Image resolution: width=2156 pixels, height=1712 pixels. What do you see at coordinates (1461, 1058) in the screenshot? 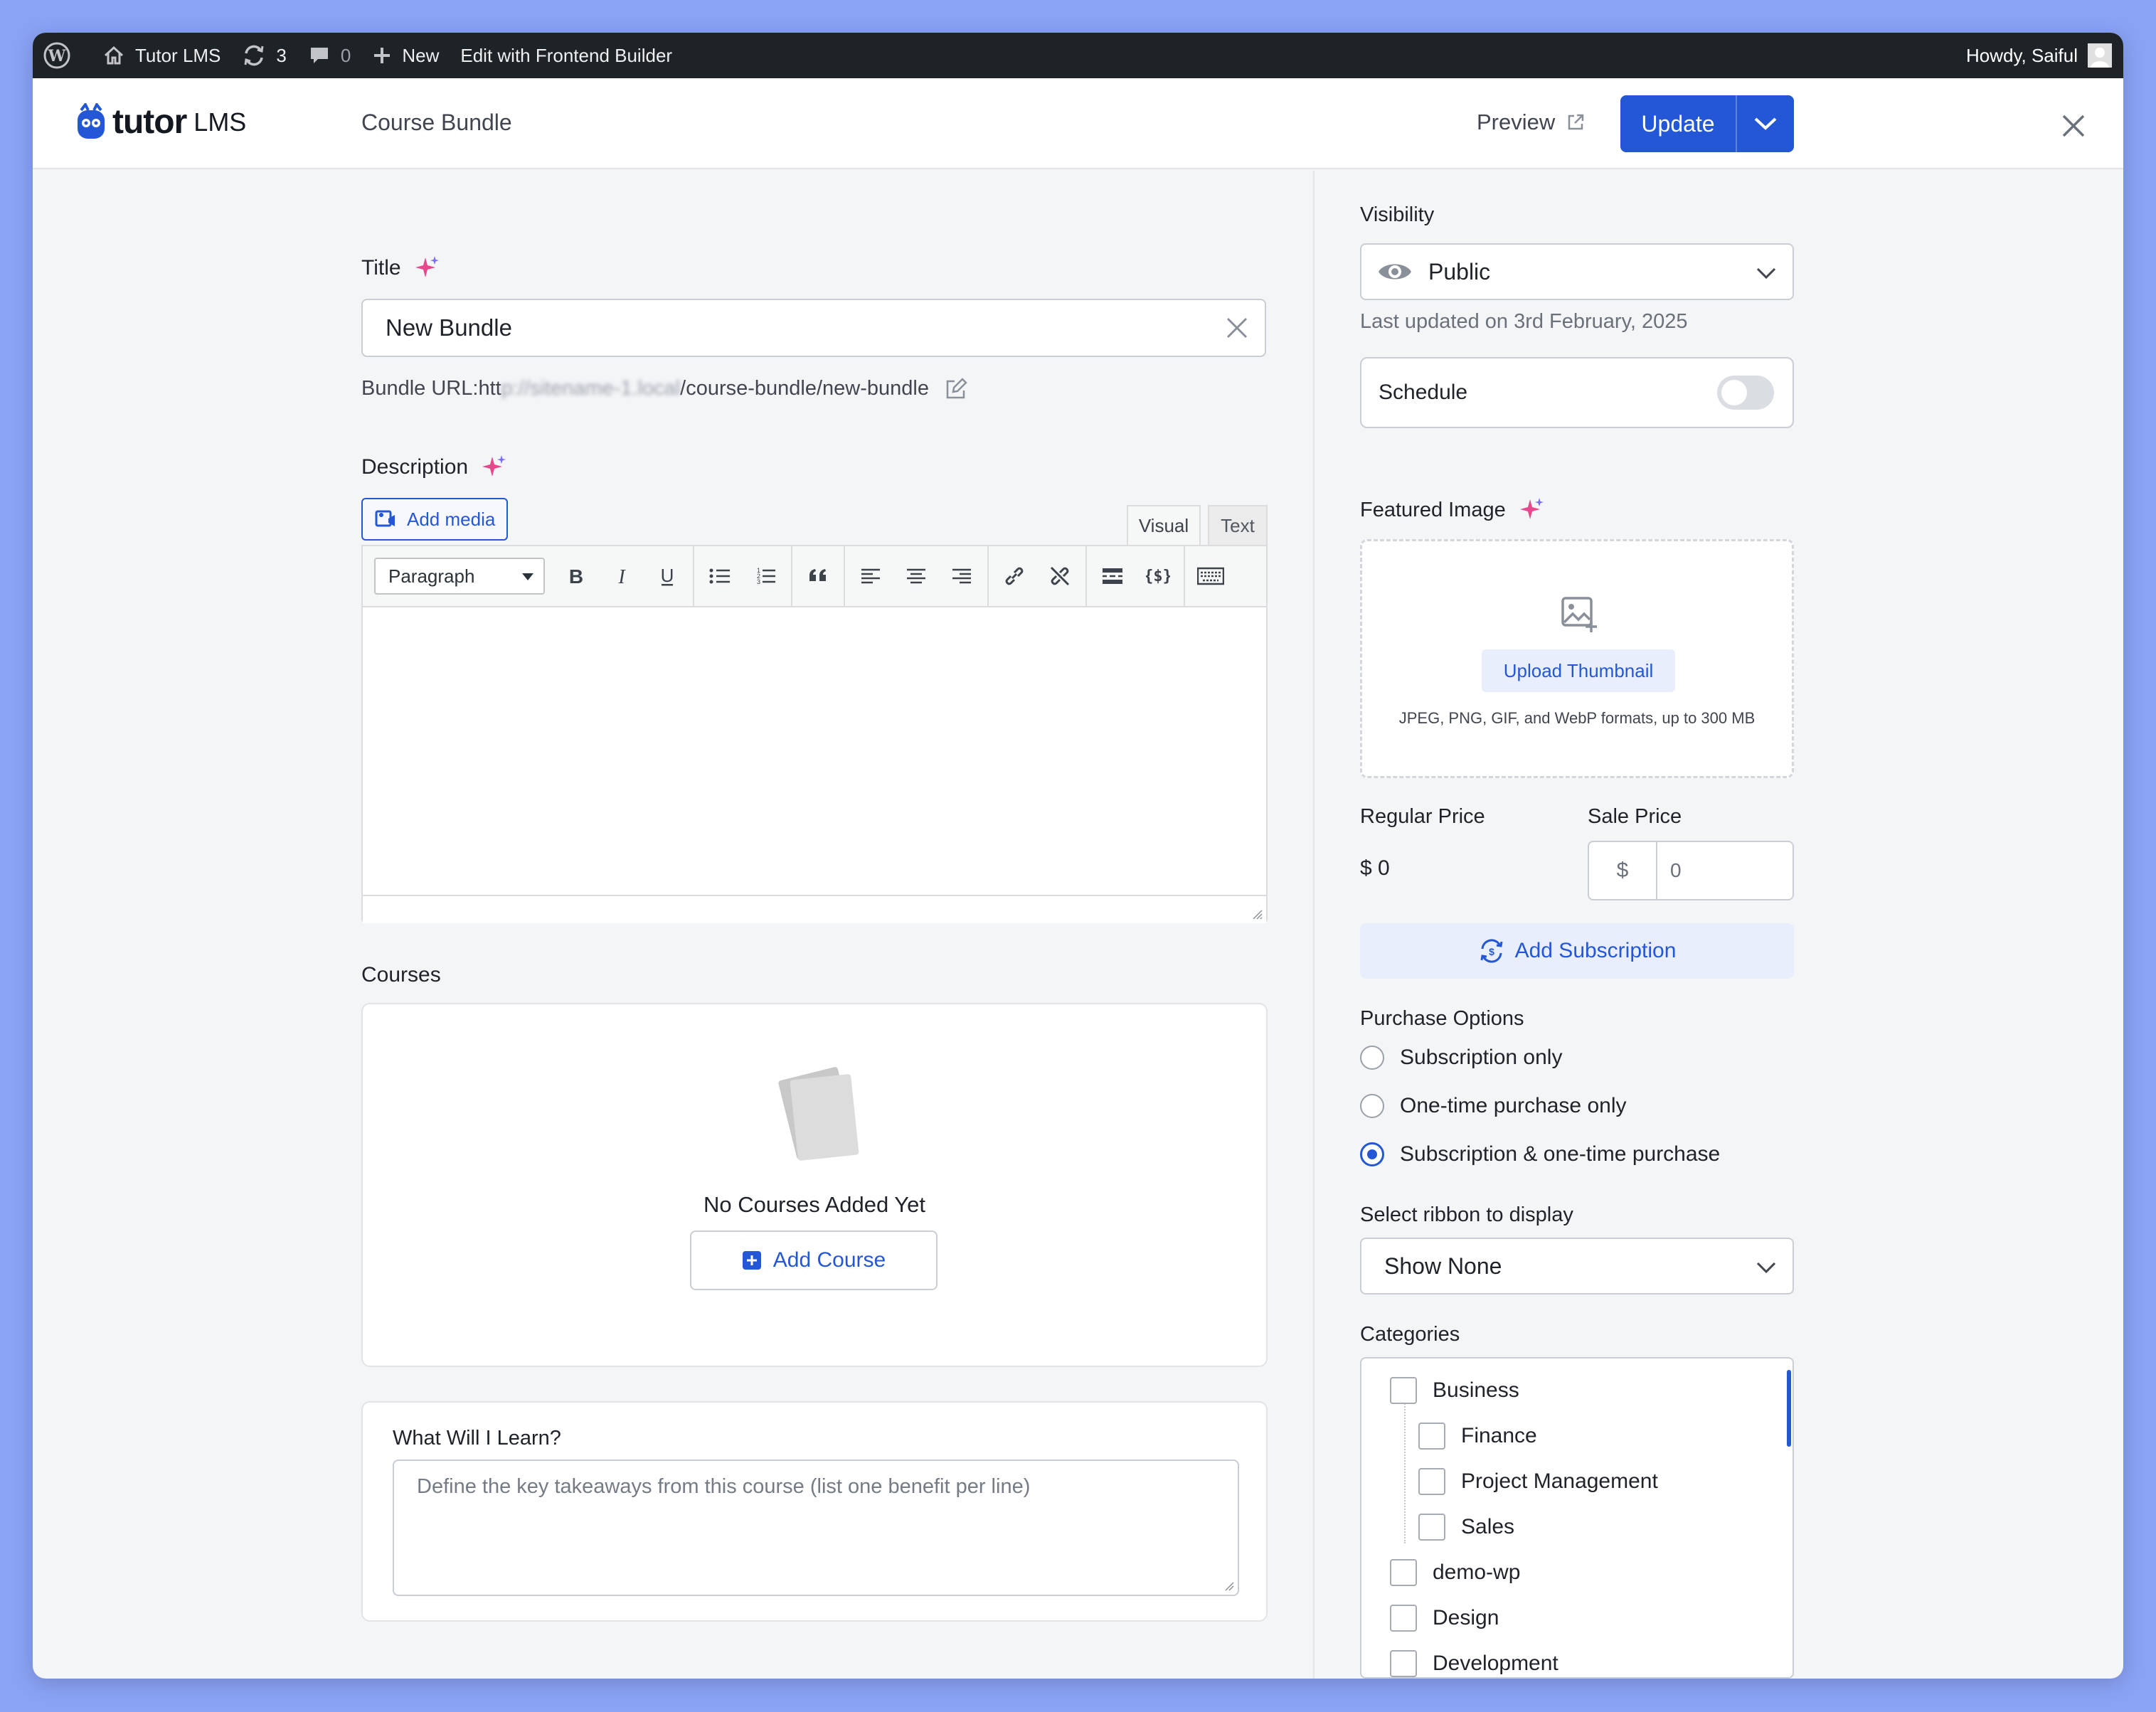
I see `purchase-option-subscription: Subscription only` at bounding box center [1461, 1058].